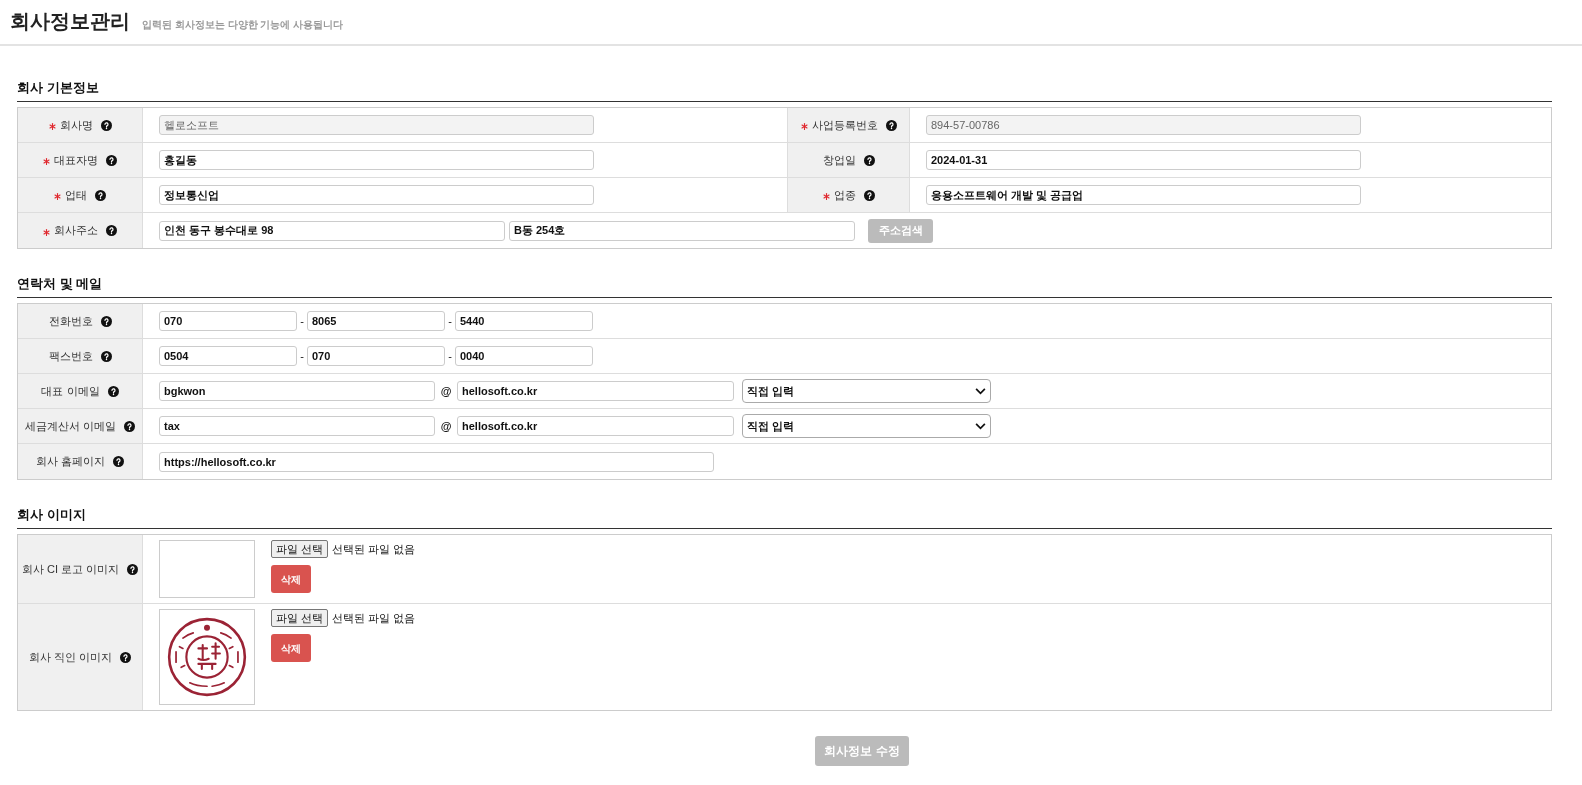  I want to click on text-input: tax, so click(297, 426).